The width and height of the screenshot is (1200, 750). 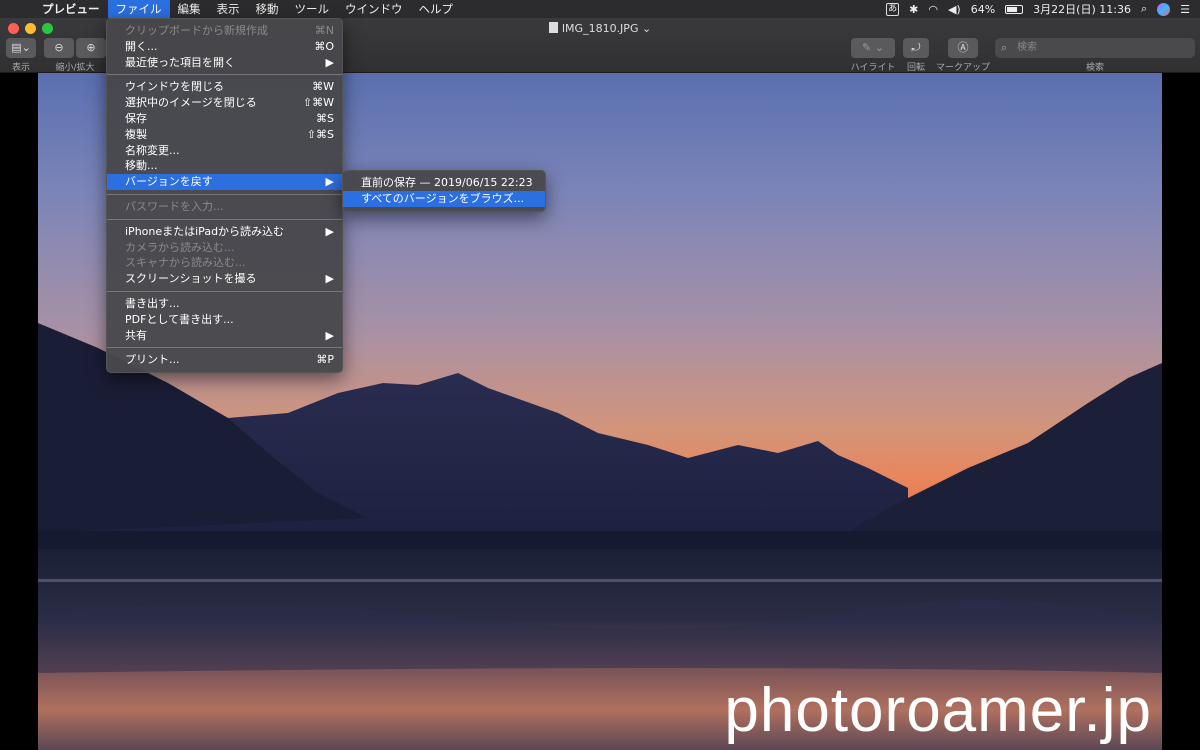 What do you see at coordinates (374, 9) in the screenshot?
I see `menu-window: ウインドウ` at bounding box center [374, 9].